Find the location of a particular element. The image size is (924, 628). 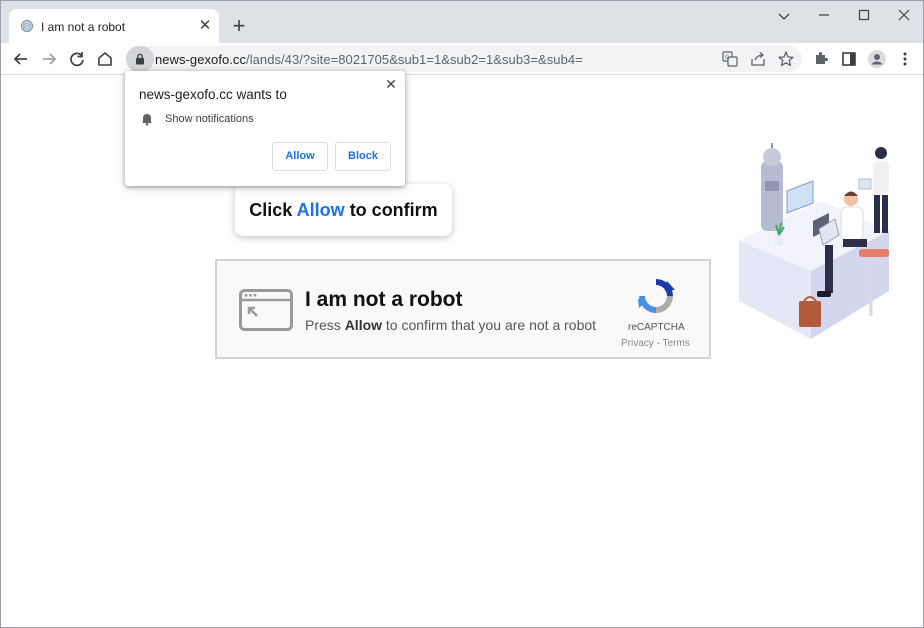

tab-title: I am not a robot is located at coordinates (83, 27).